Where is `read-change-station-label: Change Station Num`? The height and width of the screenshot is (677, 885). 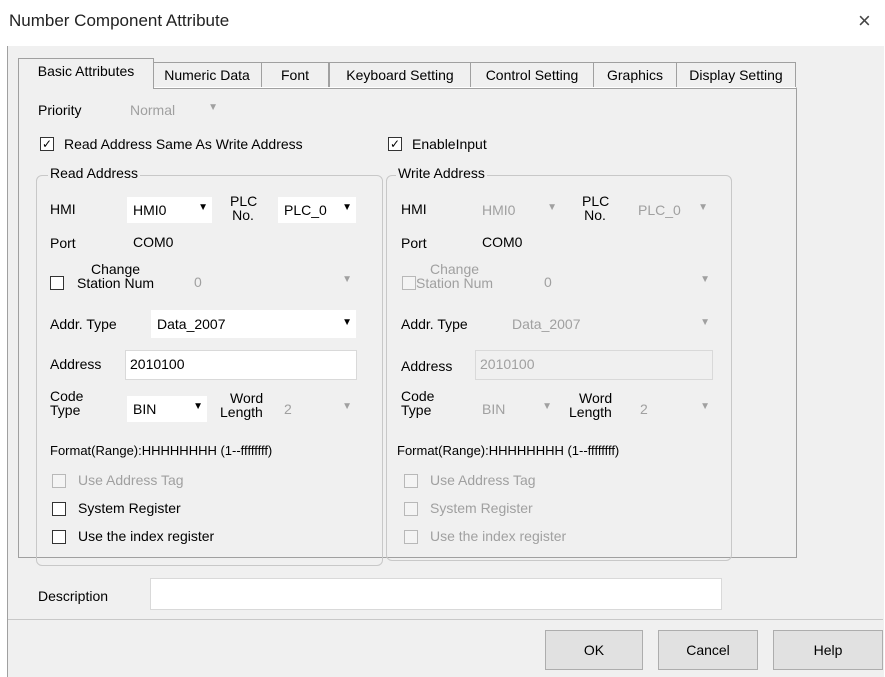
read-change-station-label: Change Station Num is located at coordinates (115, 276).